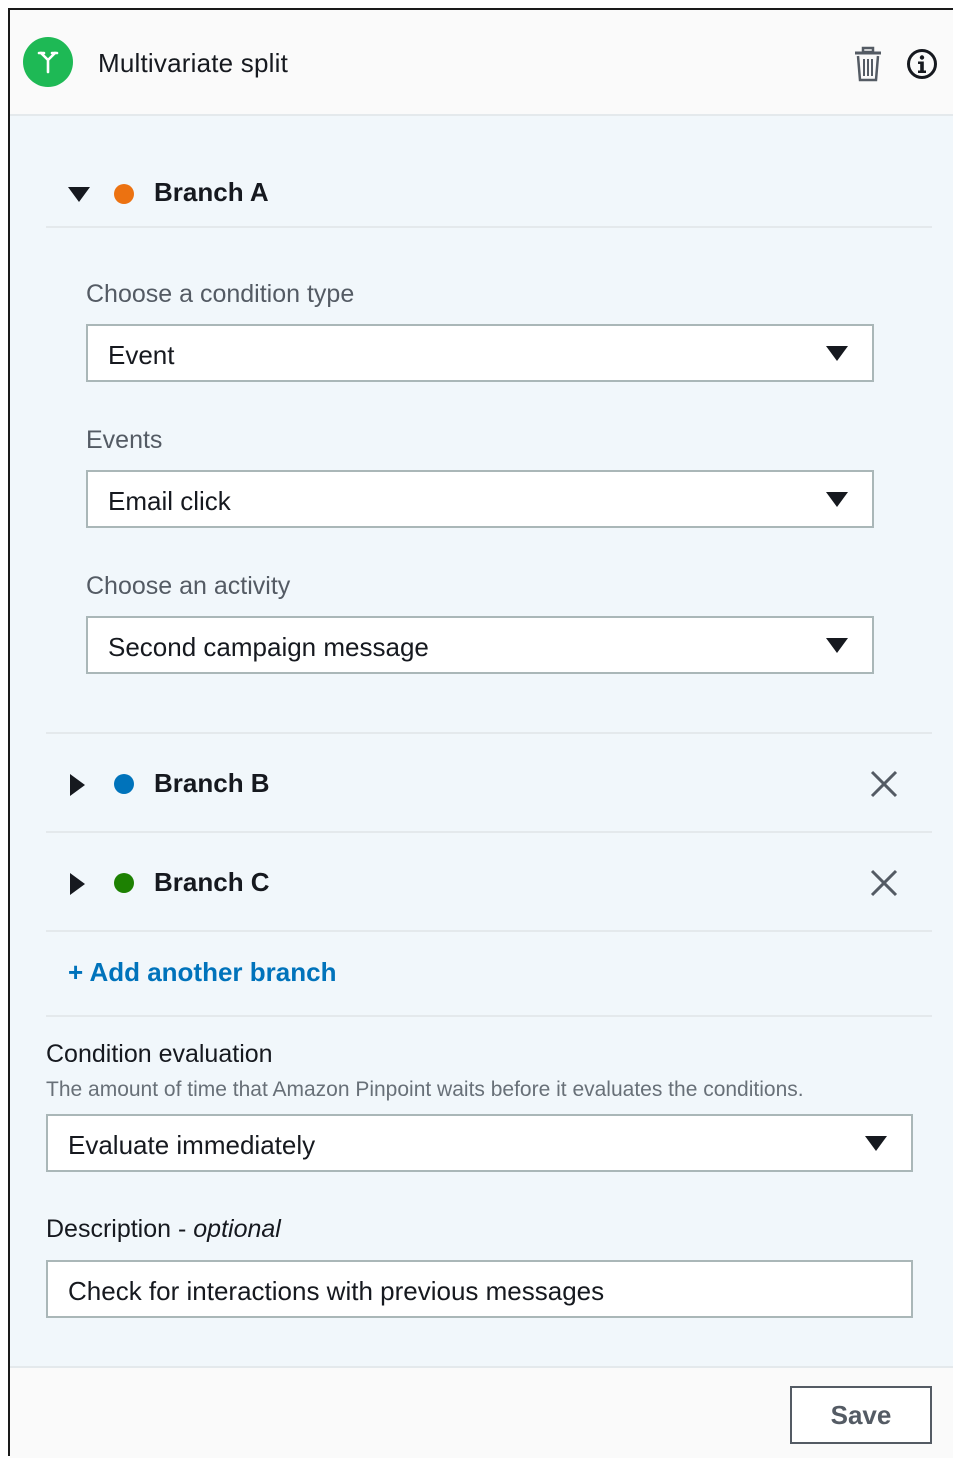 This screenshot has width=953, height=1458. What do you see at coordinates (124, 194) in the screenshot?
I see `branch-a-color-dot` at bounding box center [124, 194].